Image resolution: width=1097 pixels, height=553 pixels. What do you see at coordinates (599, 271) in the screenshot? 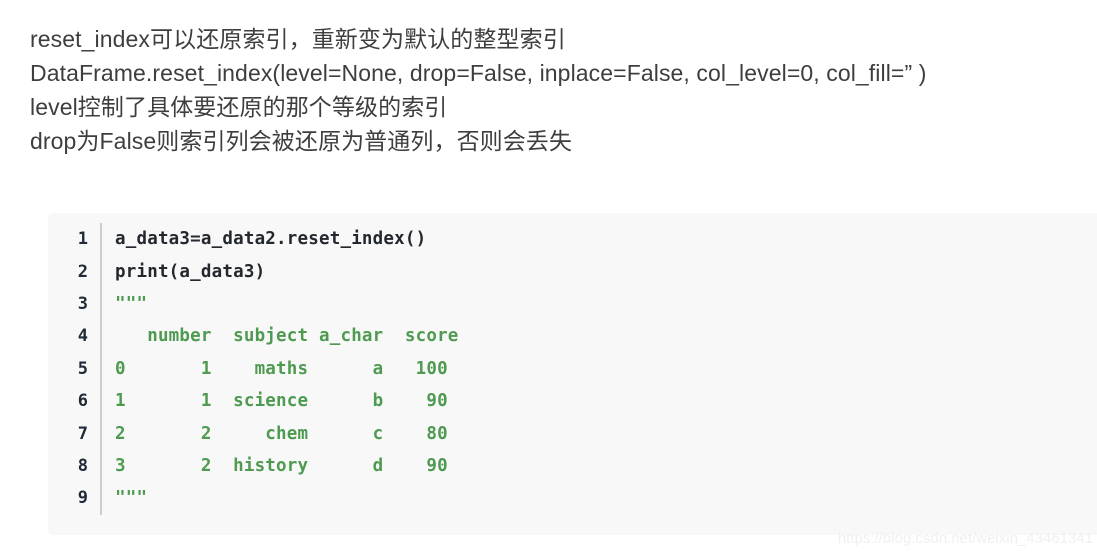
I see `code-line-text: print(a_data3)` at bounding box center [599, 271].